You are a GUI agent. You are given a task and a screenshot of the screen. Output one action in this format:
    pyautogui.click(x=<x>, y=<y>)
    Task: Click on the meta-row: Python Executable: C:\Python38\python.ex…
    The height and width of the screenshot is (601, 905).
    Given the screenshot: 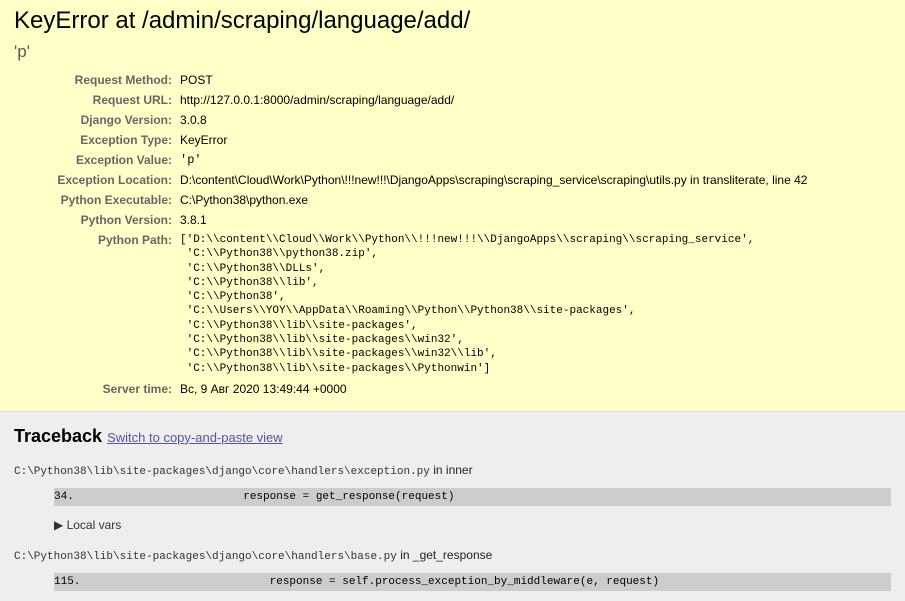 What is the action you would take?
    pyautogui.click(x=410, y=200)
    